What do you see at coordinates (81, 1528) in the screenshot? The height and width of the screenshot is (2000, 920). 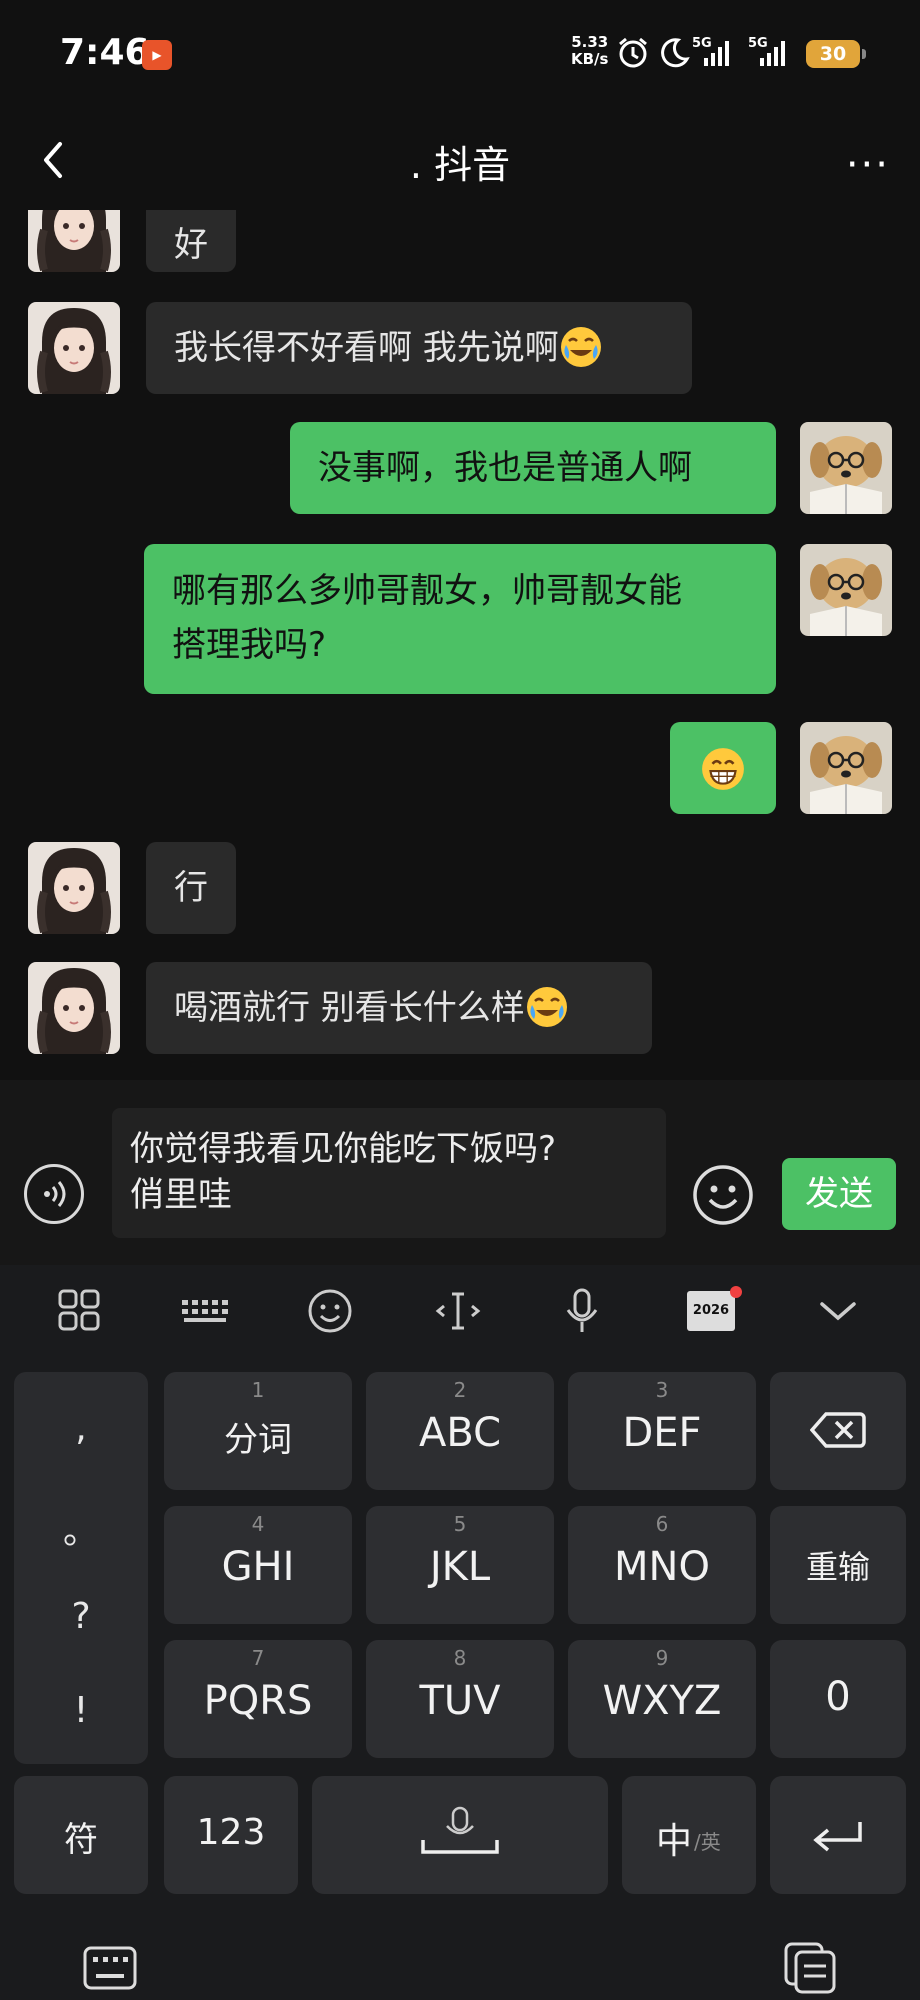 I see `punct-period: 。` at bounding box center [81, 1528].